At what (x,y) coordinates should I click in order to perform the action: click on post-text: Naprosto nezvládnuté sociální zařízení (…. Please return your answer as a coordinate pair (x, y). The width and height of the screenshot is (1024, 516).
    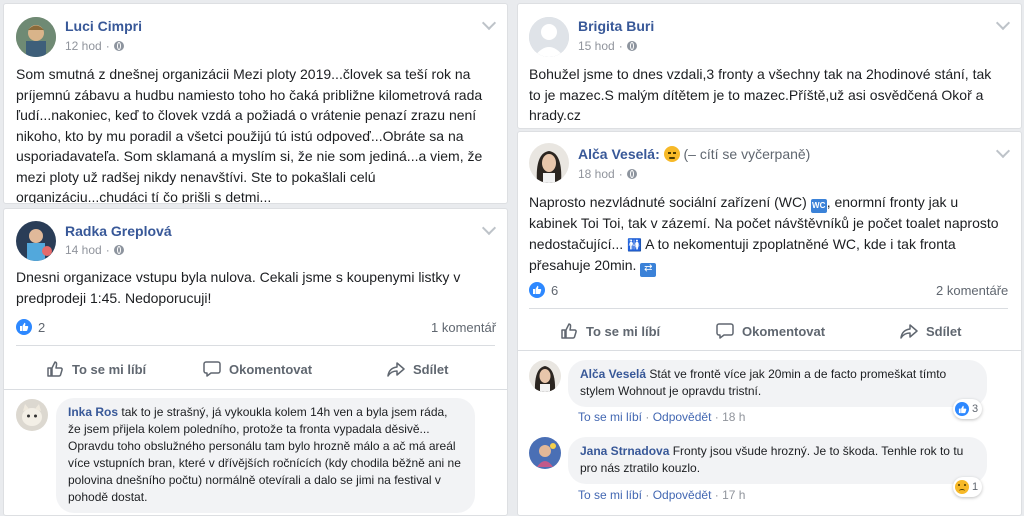
    Looking at the image, I should click on (766, 234).